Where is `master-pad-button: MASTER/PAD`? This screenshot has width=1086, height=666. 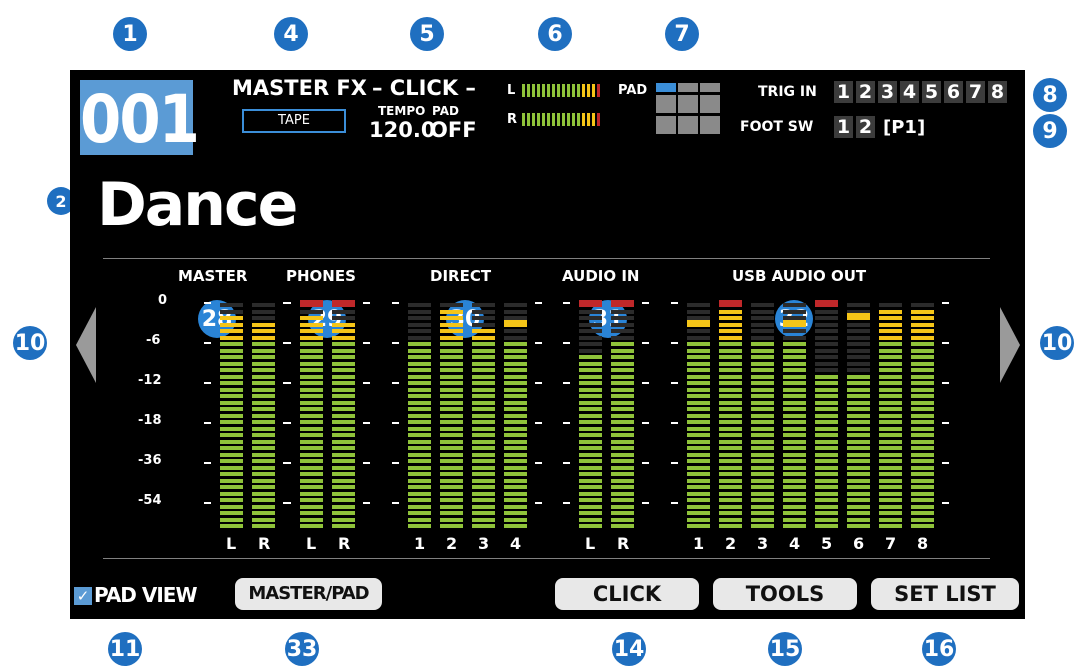 master-pad-button: MASTER/PAD is located at coordinates (308, 594).